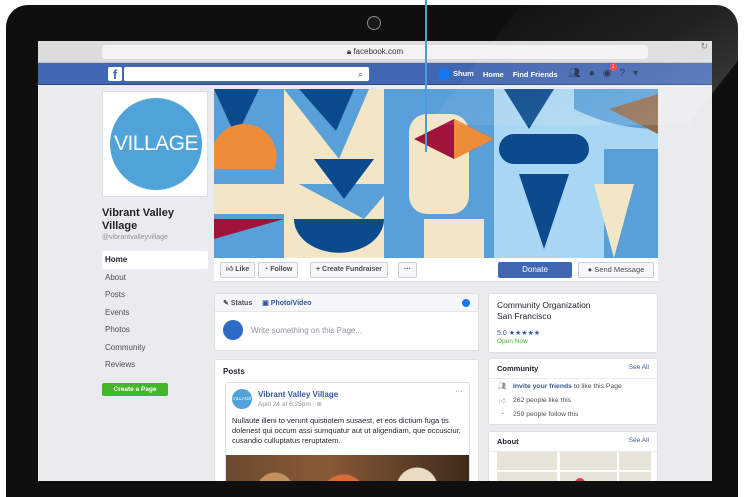 The width and height of the screenshot is (744, 497). What do you see at coordinates (542, 400) in the screenshot?
I see `likes-count: 262 people like this` at bounding box center [542, 400].